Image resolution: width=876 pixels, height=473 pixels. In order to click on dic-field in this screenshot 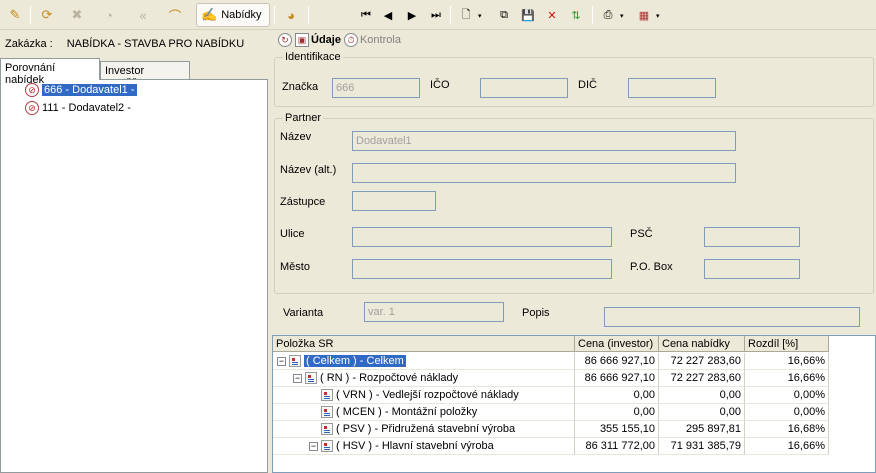, I will do `click(672, 88)`.